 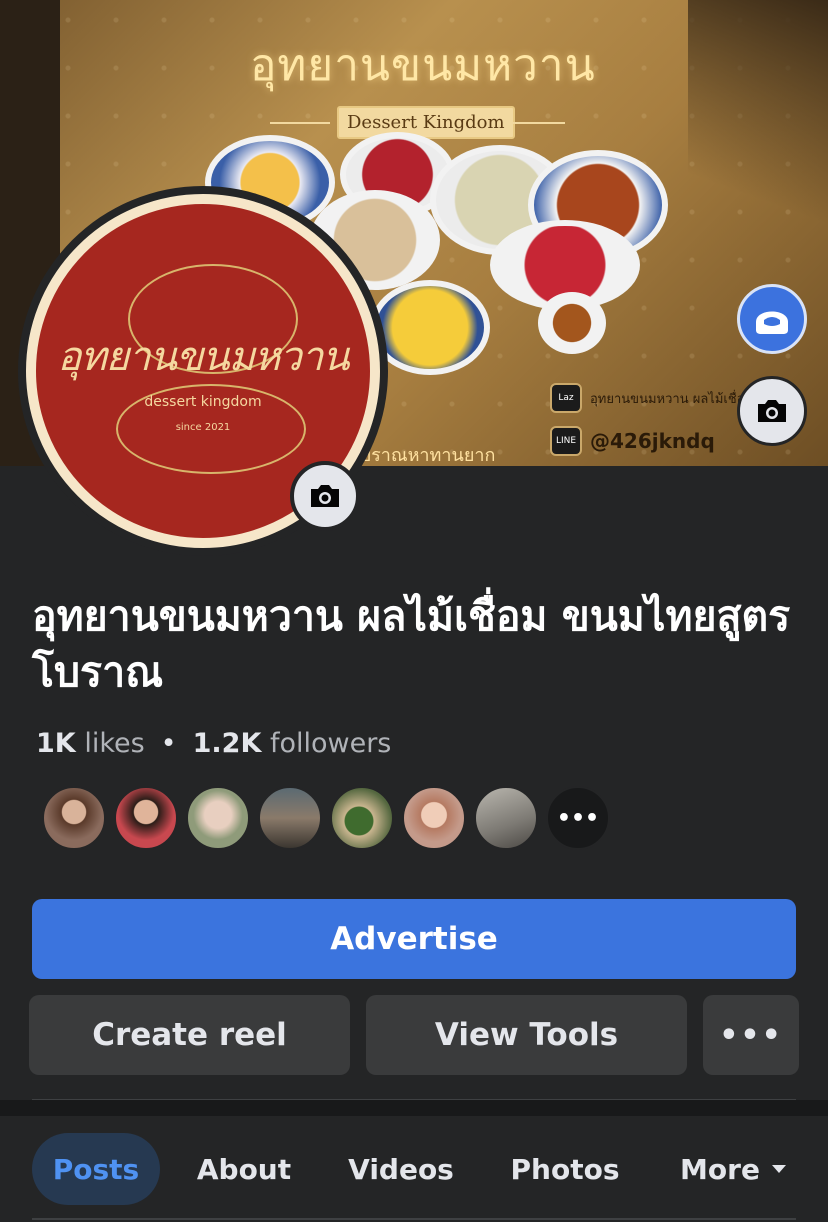 What do you see at coordinates (56, 743) in the screenshot?
I see `likes-count: 1K` at bounding box center [56, 743].